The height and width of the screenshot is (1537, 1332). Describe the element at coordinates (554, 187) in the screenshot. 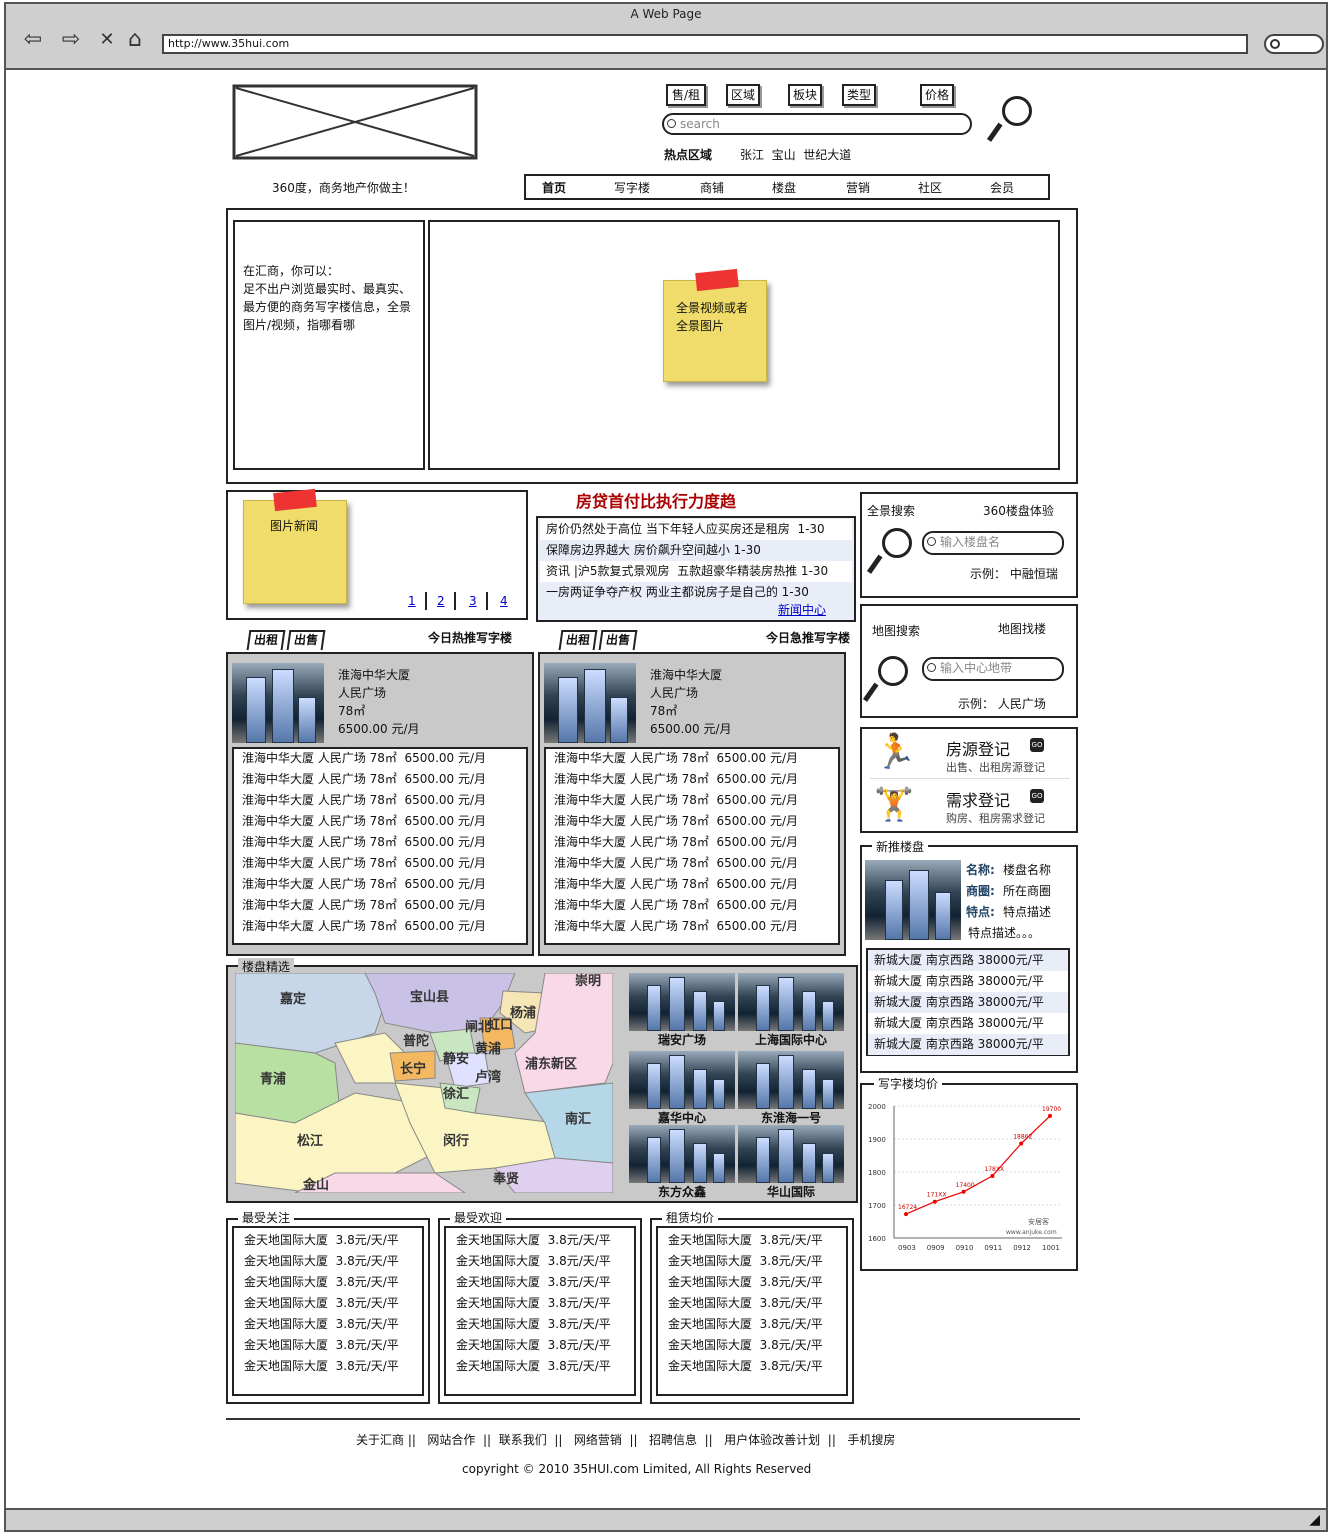

I see `nav-item-0: 首页` at that location.